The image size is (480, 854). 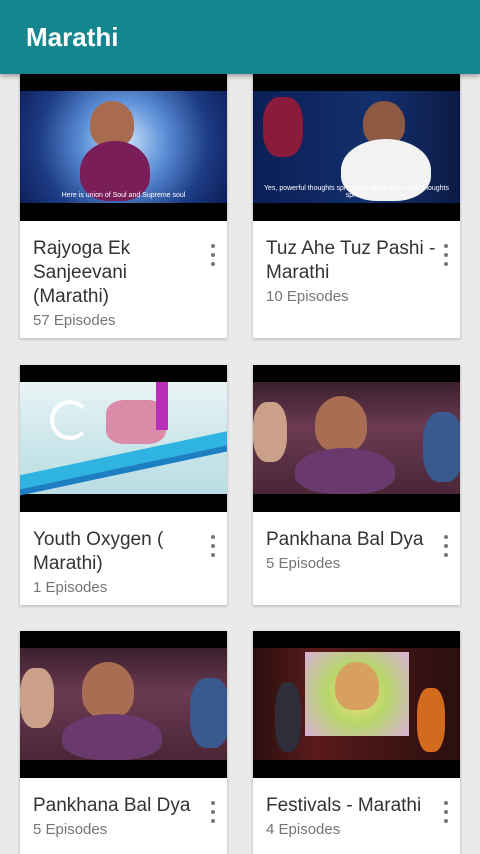 What do you see at coordinates (303, 829) in the screenshot?
I see `episode-count: 4 Episodes` at bounding box center [303, 829].